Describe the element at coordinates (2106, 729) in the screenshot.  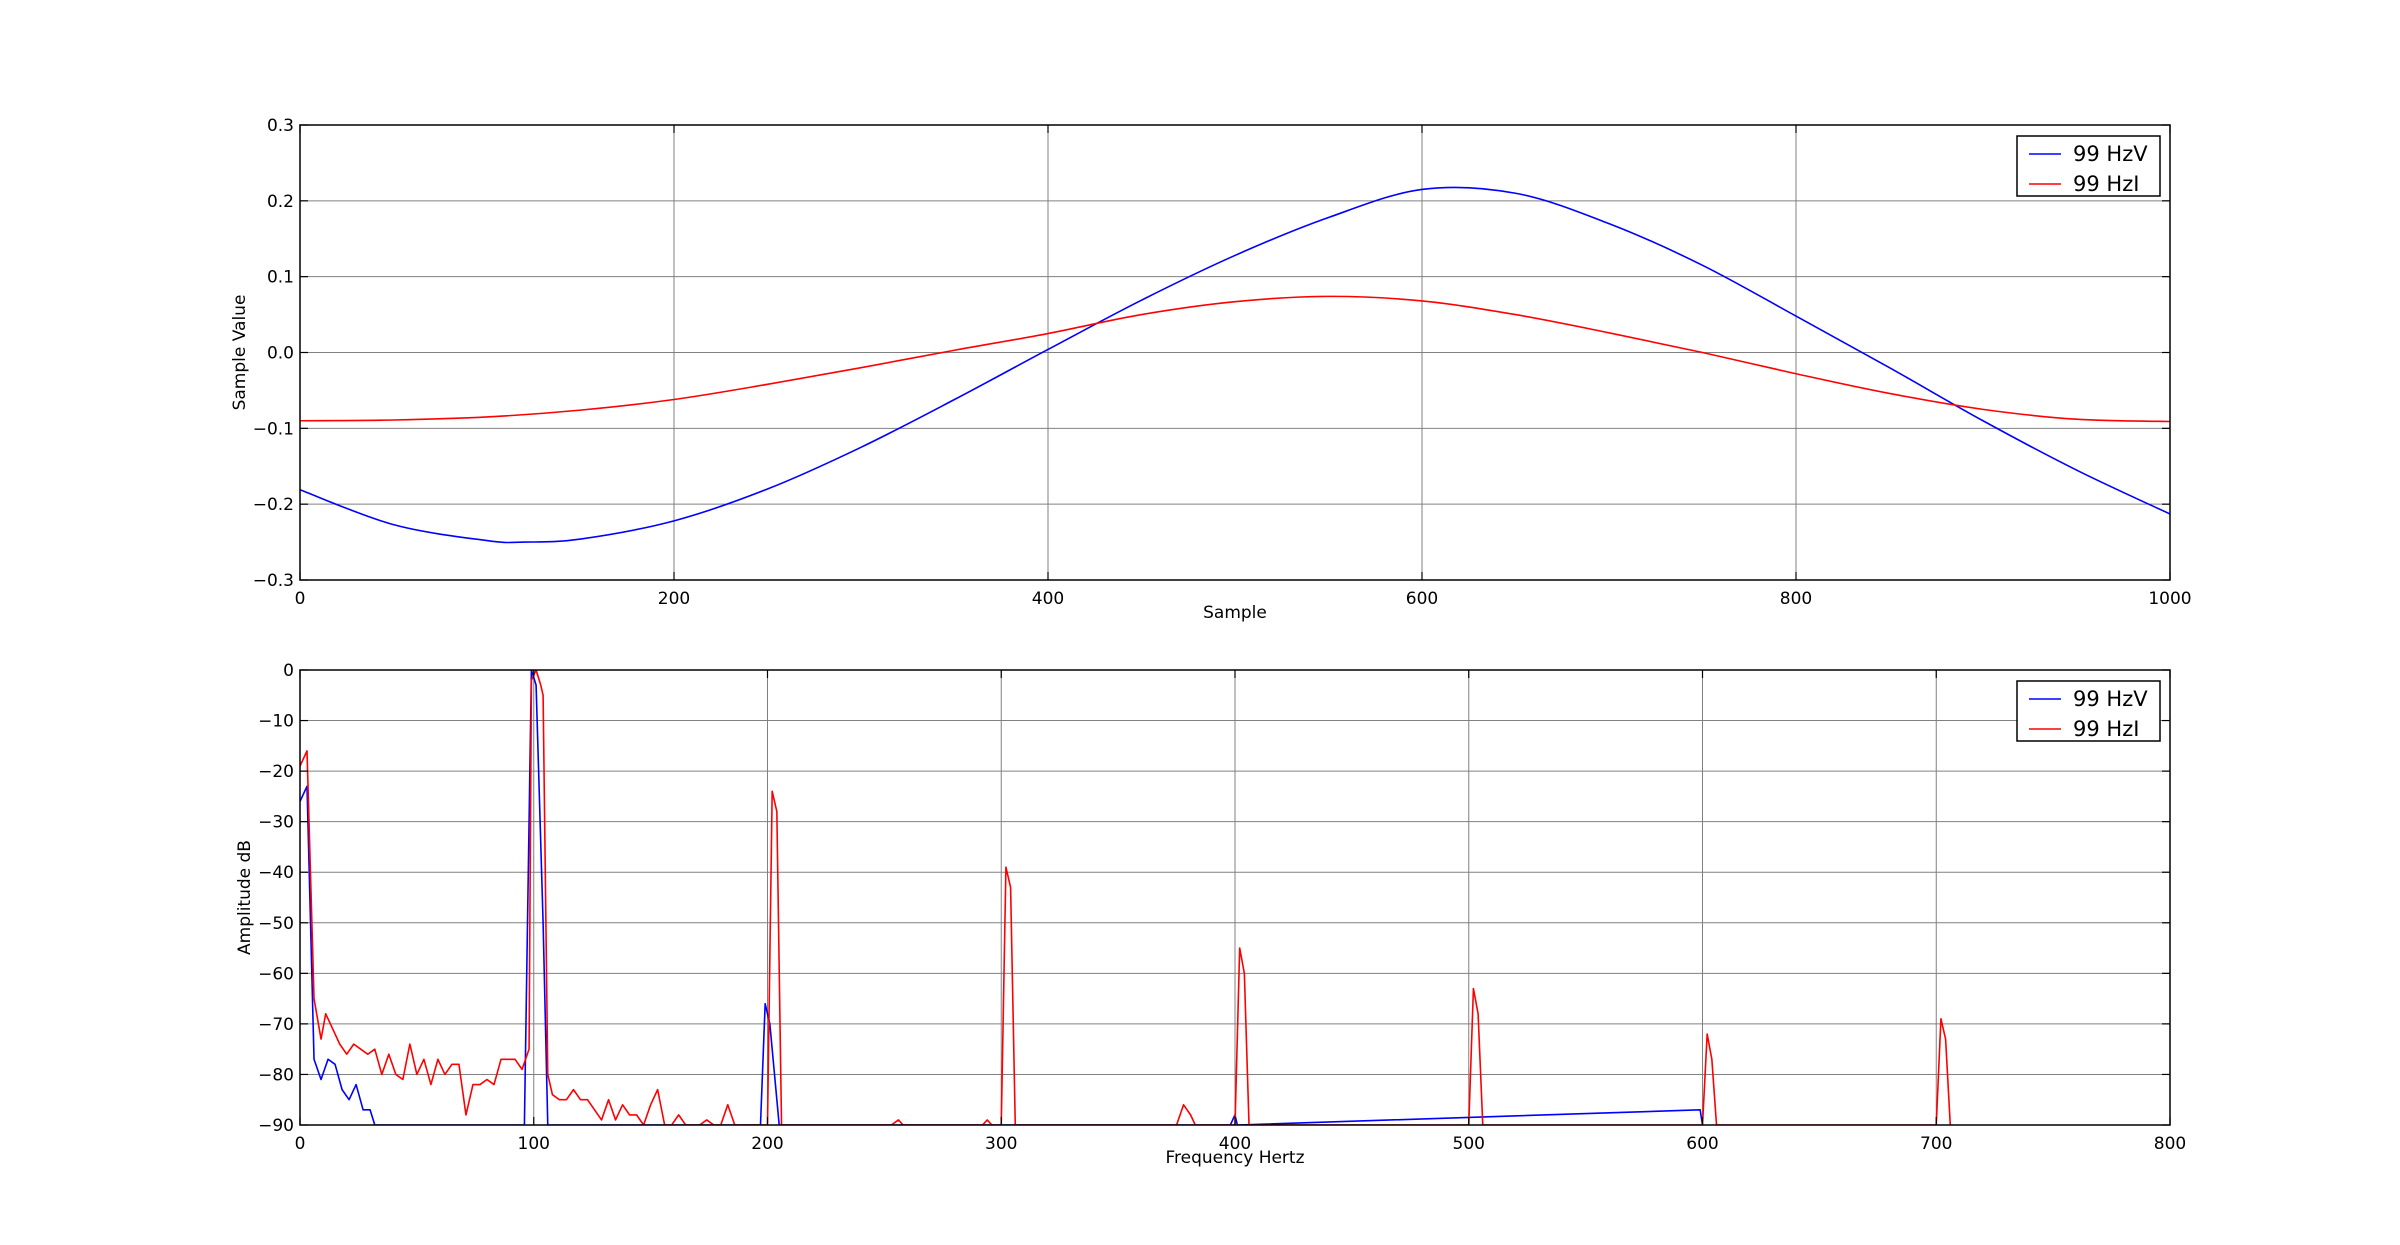
I see `spectrum-legend-label-current: 99 HzI` at that location.